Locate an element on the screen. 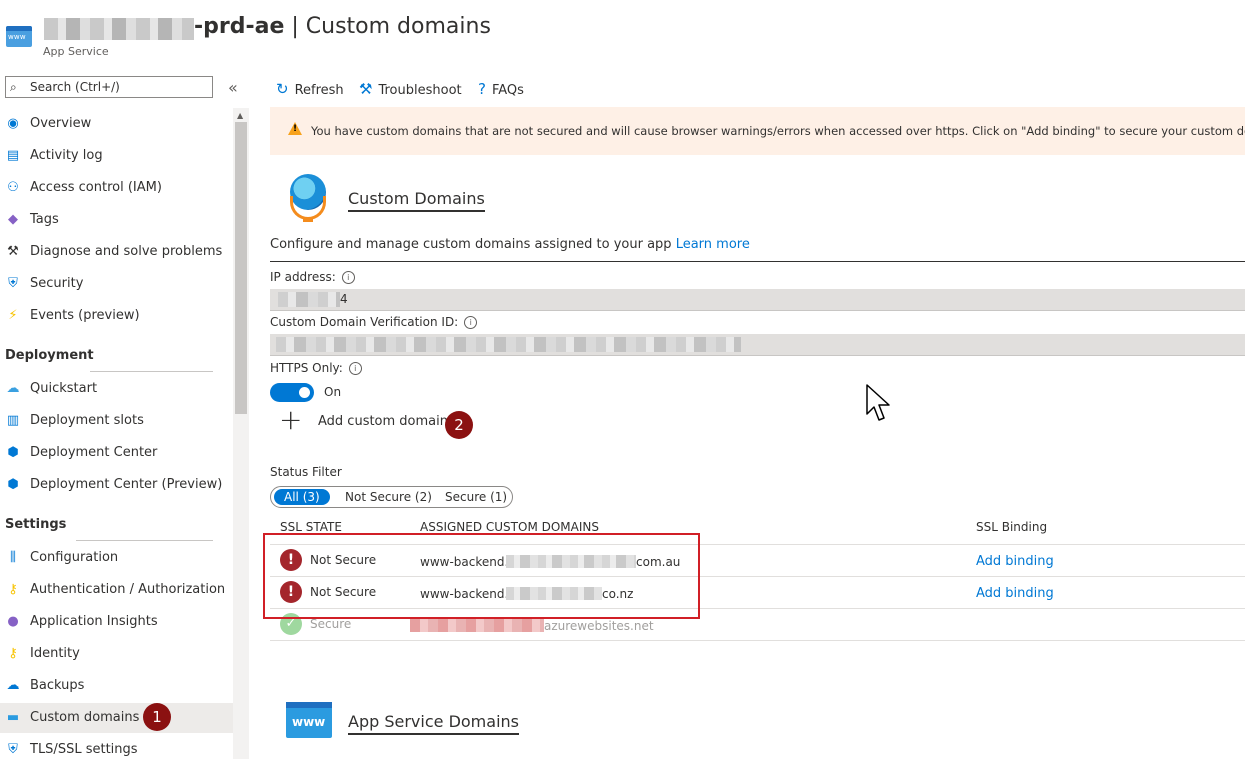 The image size is (1245, 765). page-title: -prd-ae | Custom domains is located at coordinates (342, 26).